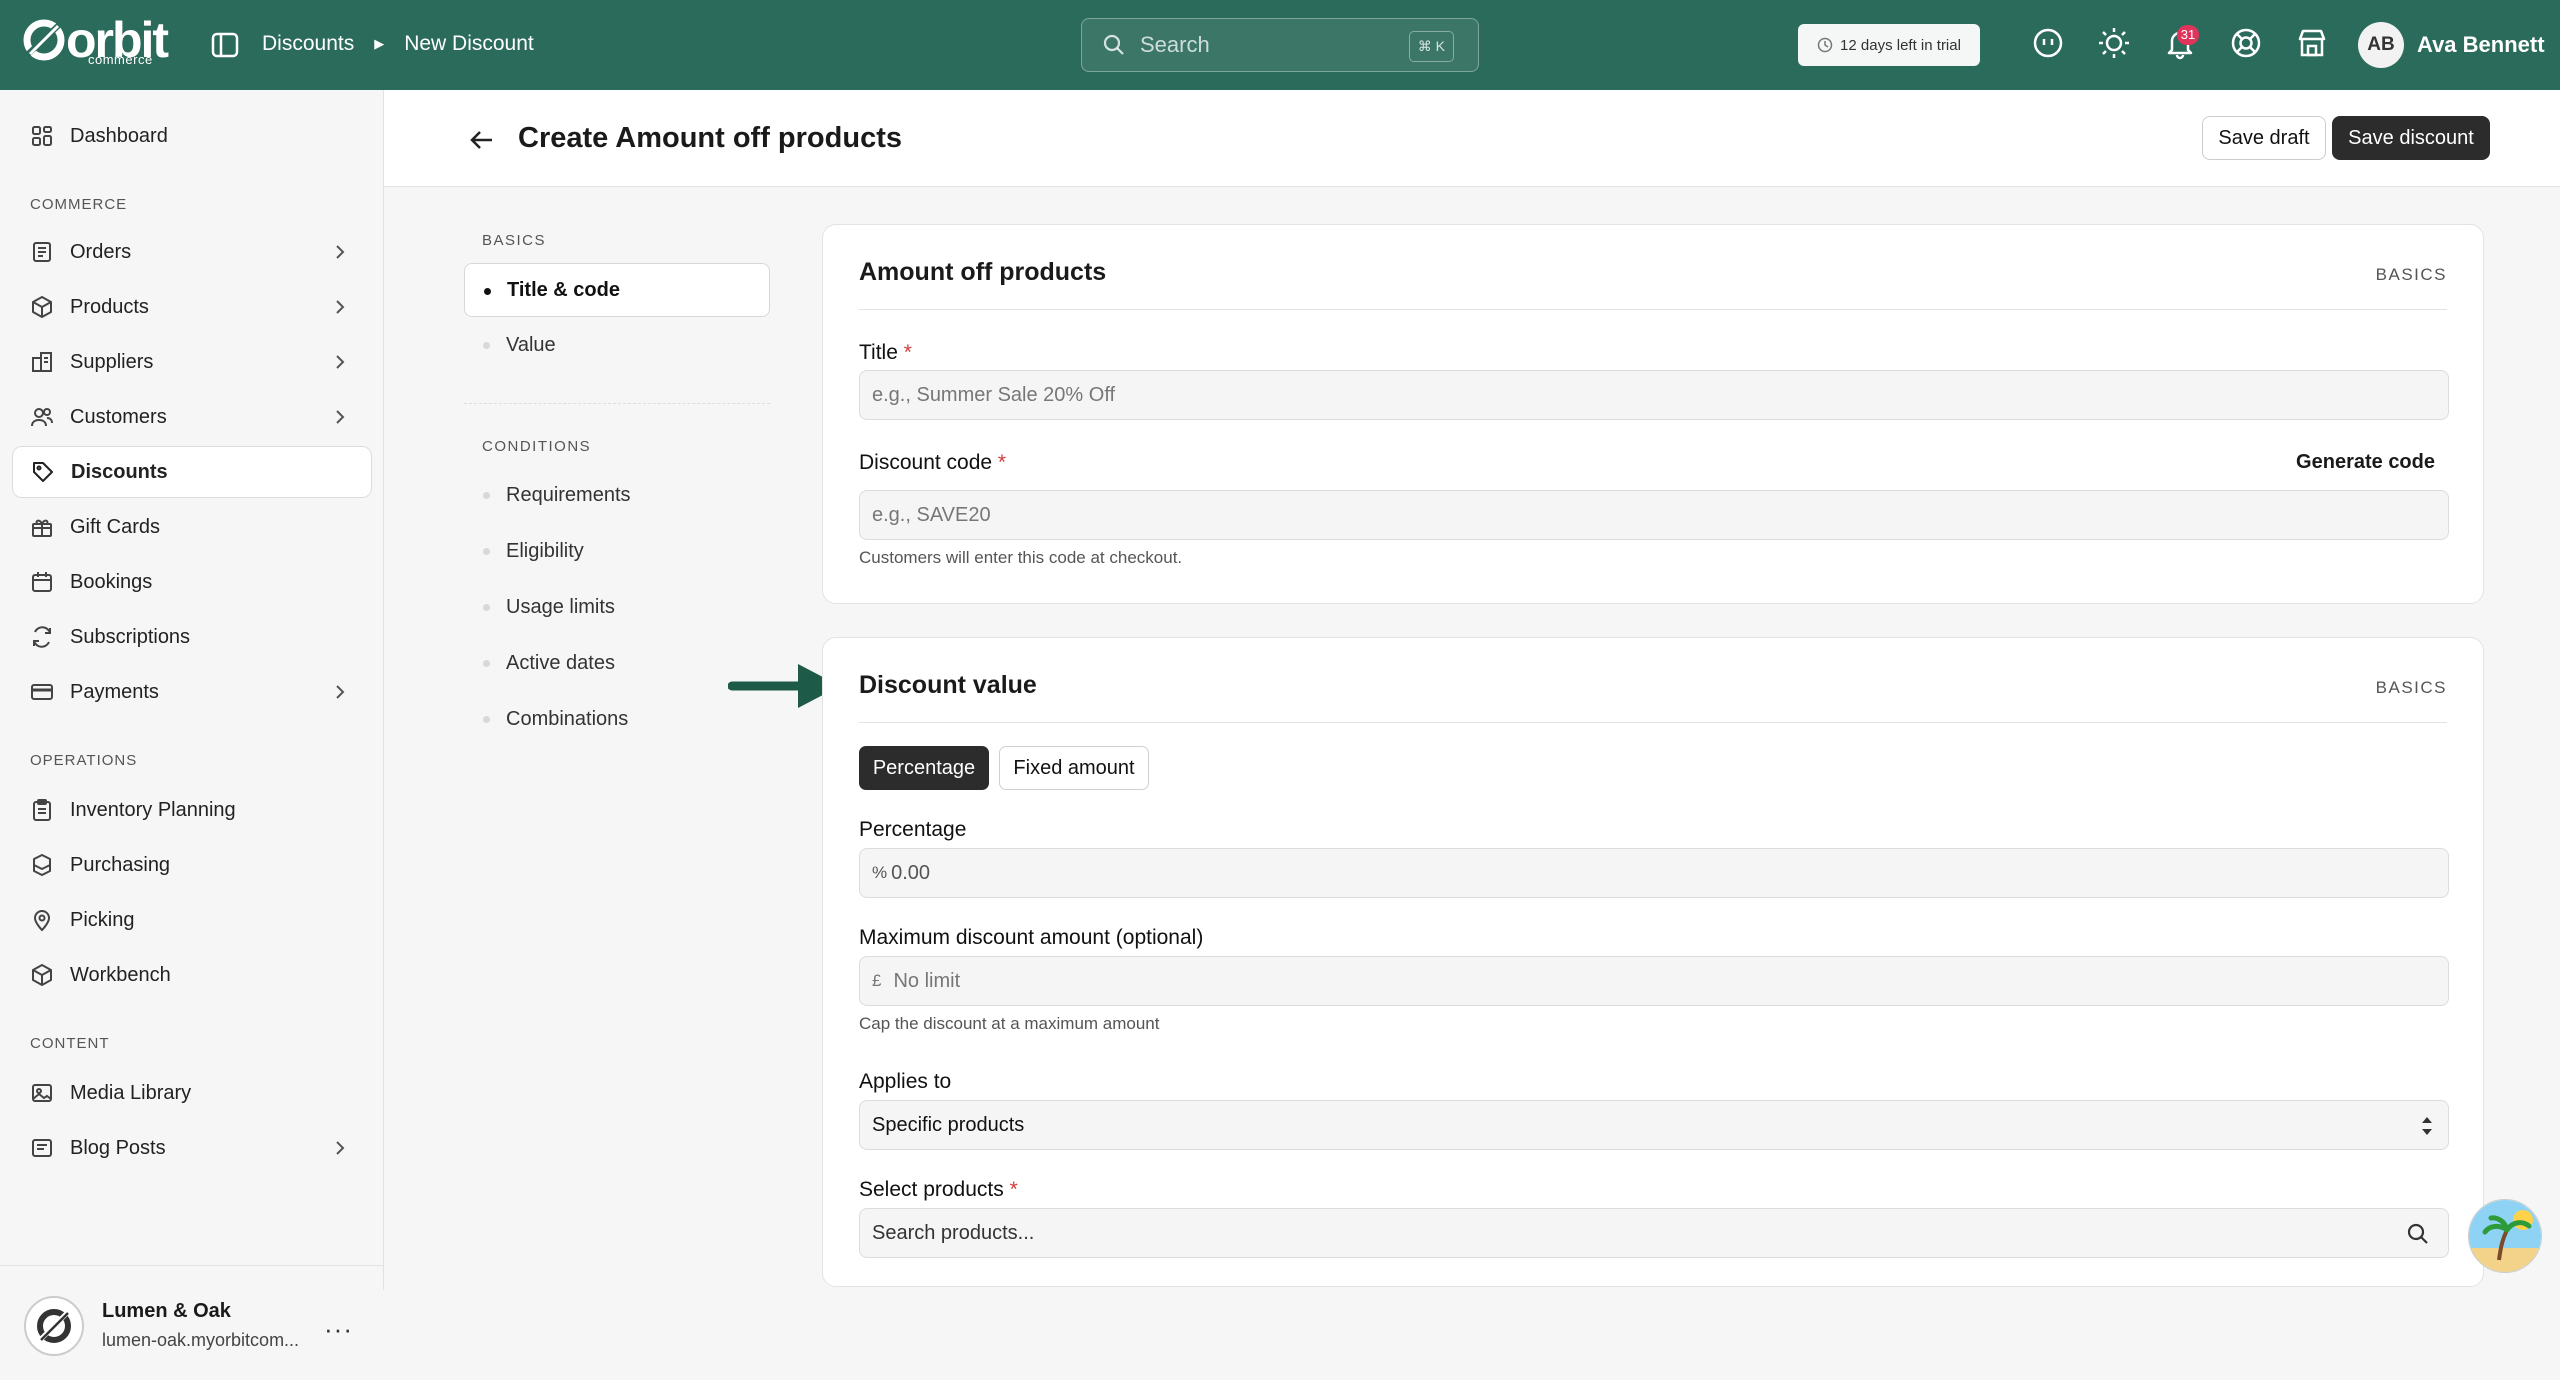 The height and width of the screenshot is (1380, 2560). I want to click on discount-code-field: e.g., SAVE20, so click(1654, 515).